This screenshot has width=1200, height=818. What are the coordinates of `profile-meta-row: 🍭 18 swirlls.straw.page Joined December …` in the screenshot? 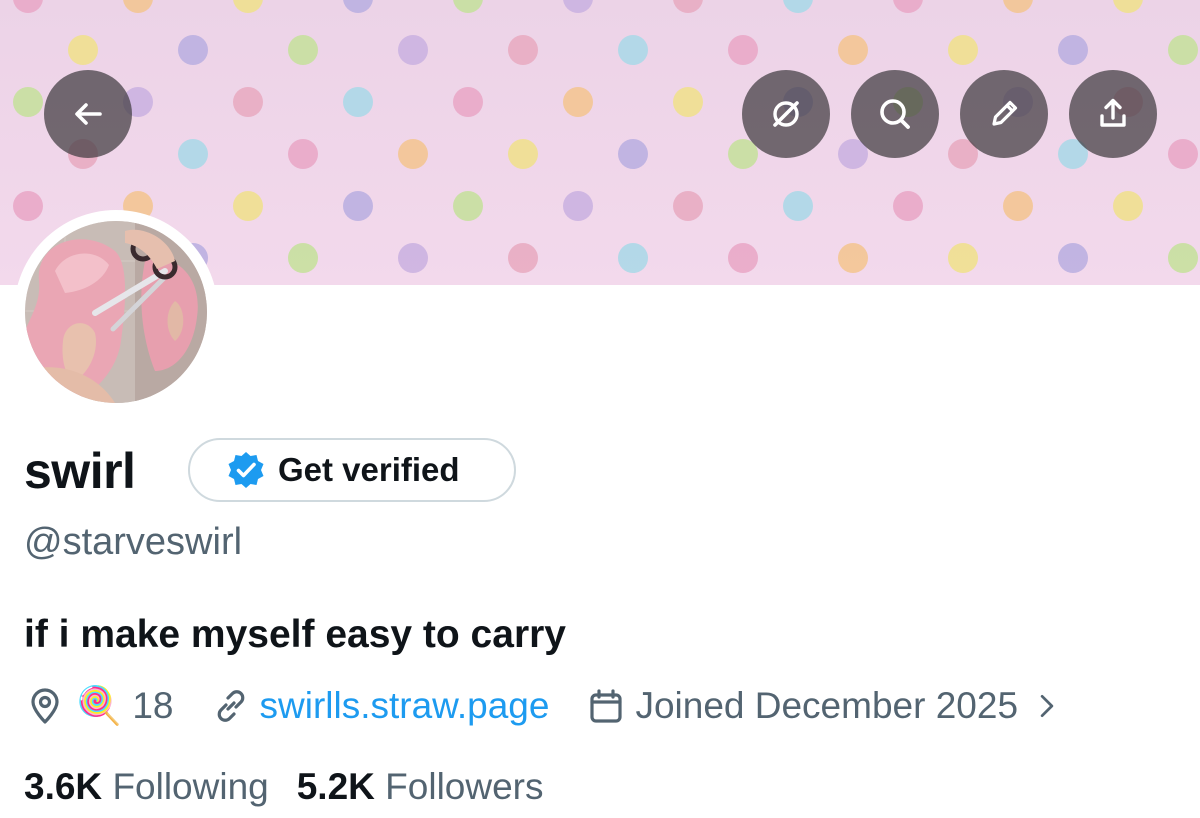 It's located at (544, 706).